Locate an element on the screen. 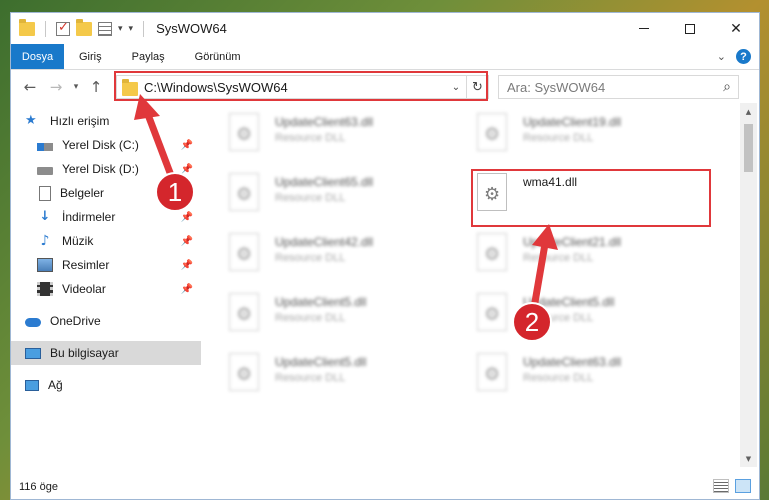 This screenshot has height=500, width=769. close-button: ✕ is located at coordinates (736, 28).